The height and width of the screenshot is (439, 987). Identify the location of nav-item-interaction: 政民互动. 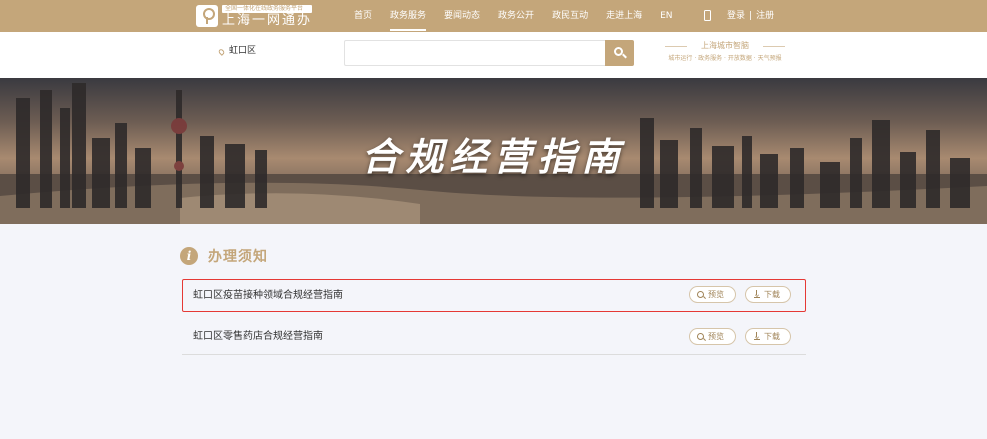
(570, 16).